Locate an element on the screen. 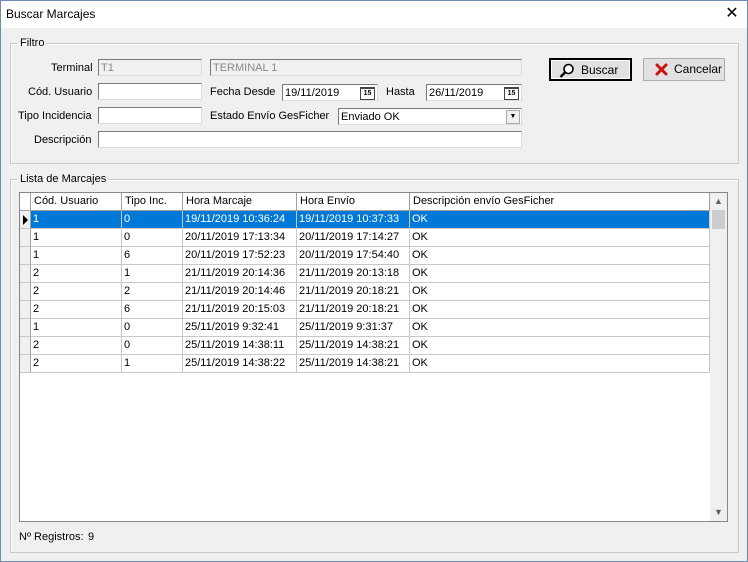  buscar-label: Buscar is located at coordinates (600, 70).